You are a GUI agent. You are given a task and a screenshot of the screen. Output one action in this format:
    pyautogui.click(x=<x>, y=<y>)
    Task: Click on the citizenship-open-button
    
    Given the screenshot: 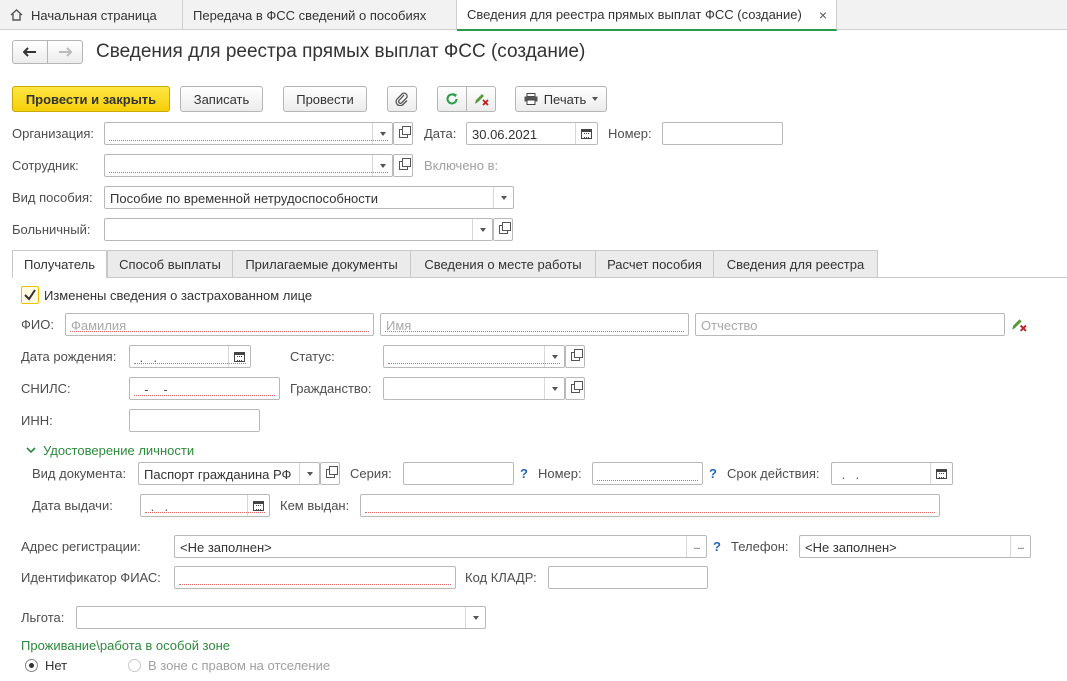 What is the action you would take?
    pyautogui.click(x=575, y=388)
    